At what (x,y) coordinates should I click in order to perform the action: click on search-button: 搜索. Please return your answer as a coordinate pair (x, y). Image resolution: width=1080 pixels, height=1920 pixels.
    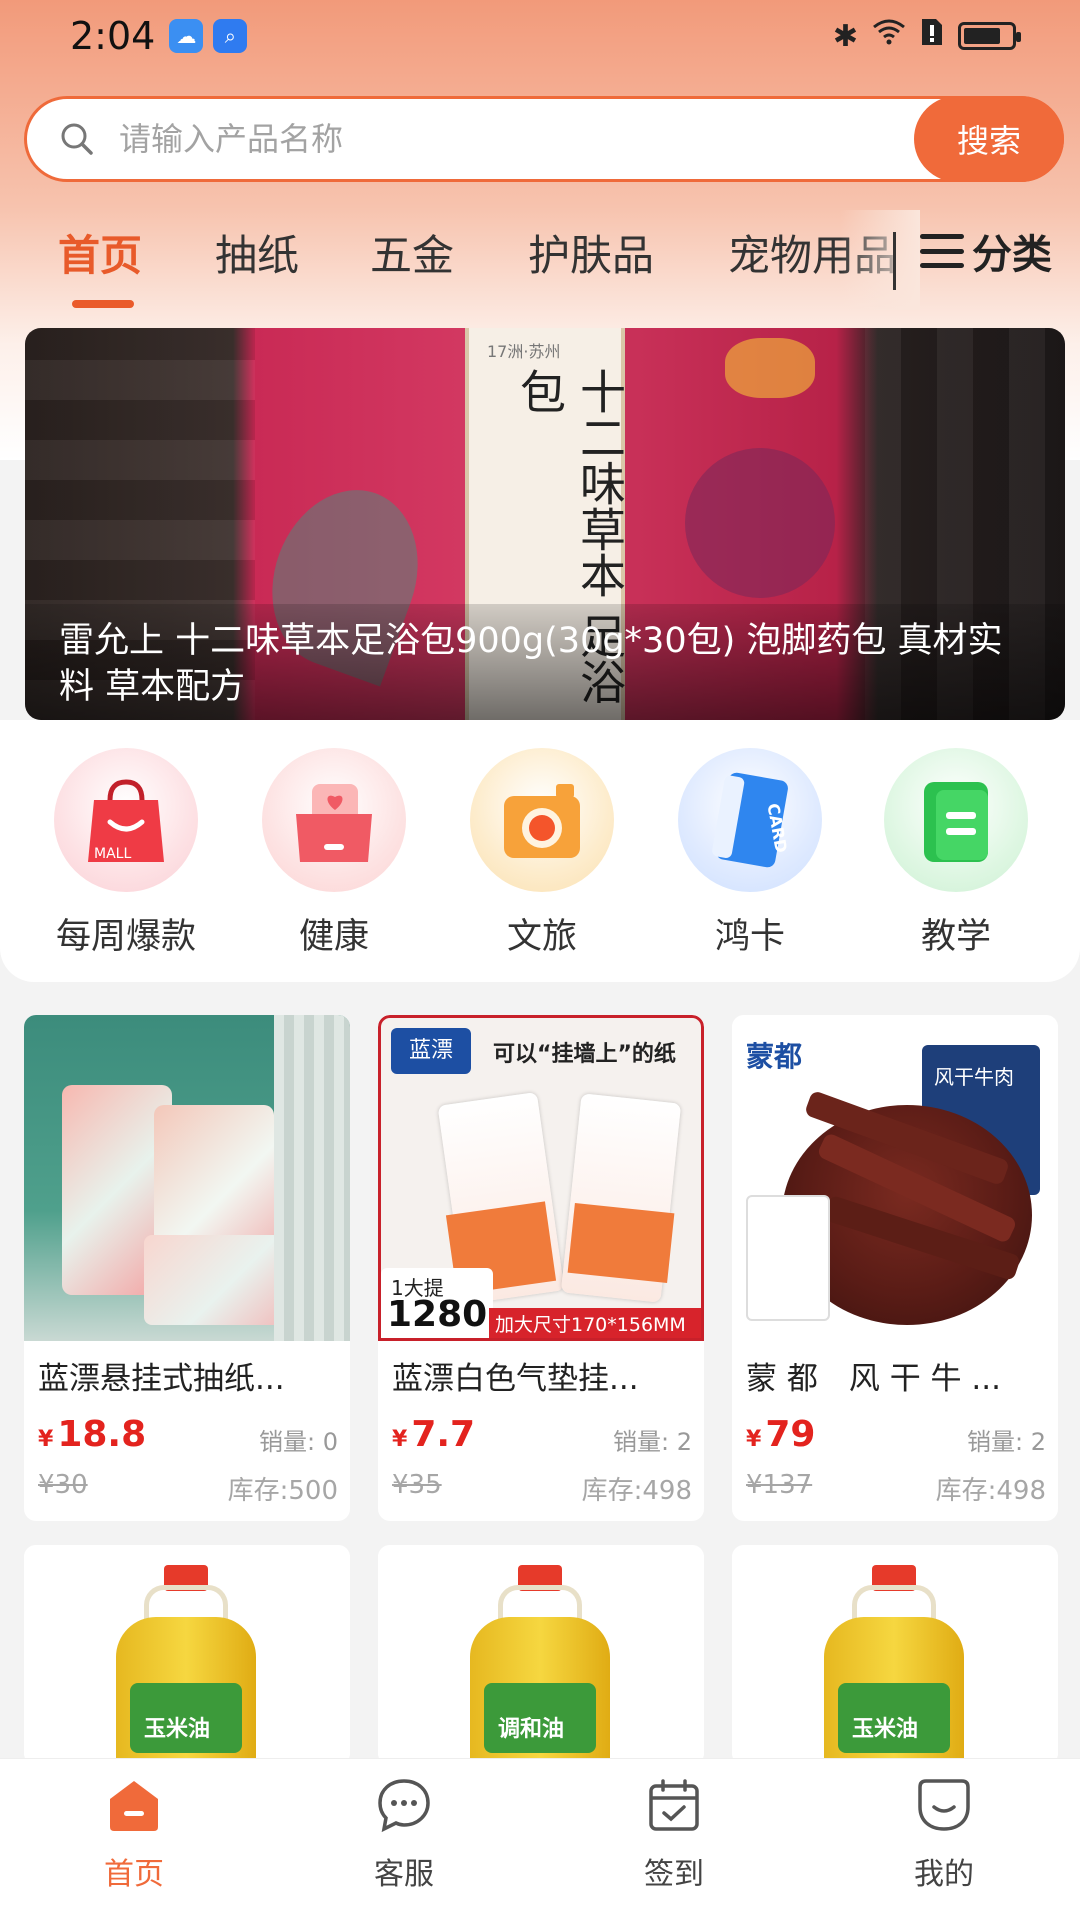
    Looking at the image, I should click on (989, 139).